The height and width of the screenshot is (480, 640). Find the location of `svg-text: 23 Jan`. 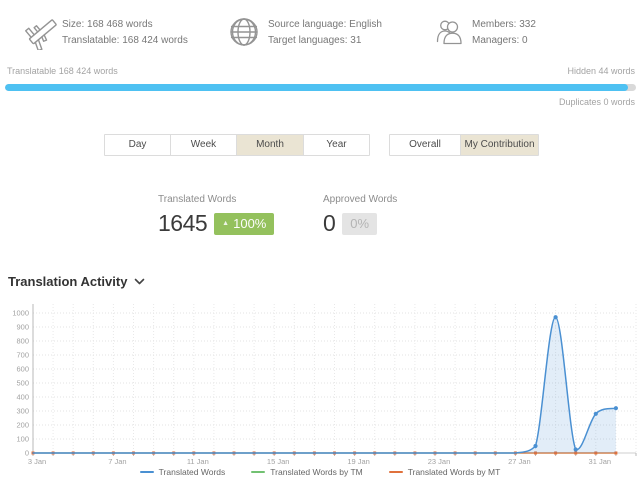

svg-text: 23 Jan is located at coordinates (439, 461).